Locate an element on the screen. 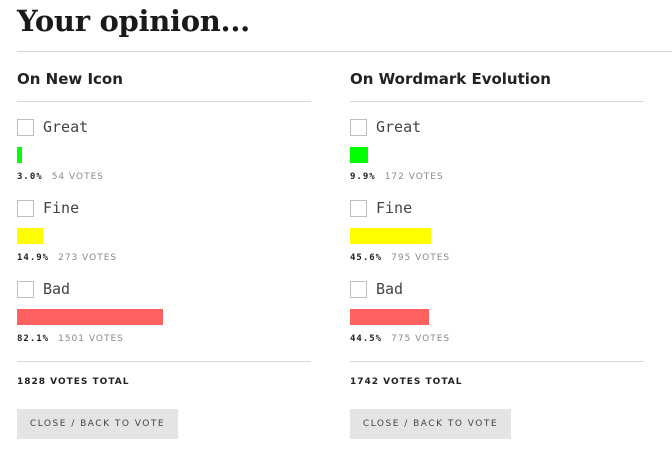 The image size is (672, 453). votes-total: 1828 VOTES TOTAL is located at coordinates (73, 382).